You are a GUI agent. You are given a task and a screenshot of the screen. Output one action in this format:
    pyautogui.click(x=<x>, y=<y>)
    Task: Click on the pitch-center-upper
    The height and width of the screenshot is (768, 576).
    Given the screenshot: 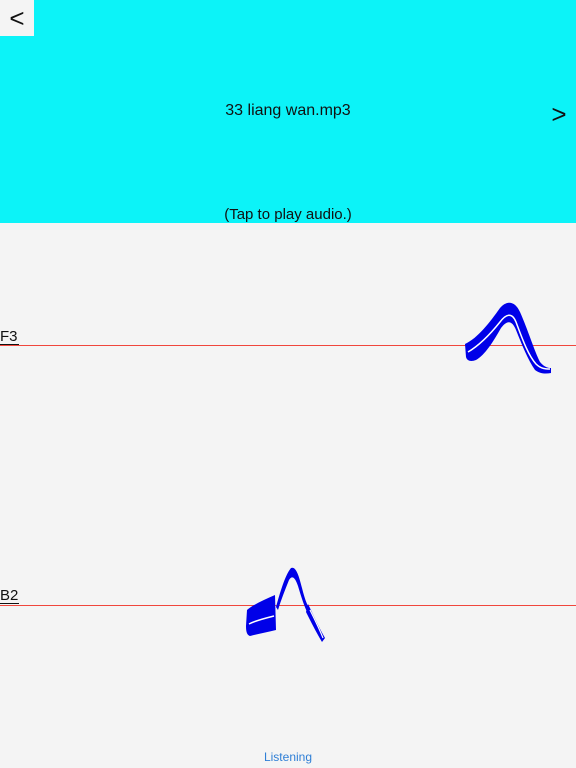 What is the action you would take?
    pyautogui.click(x=509, y=342)
    